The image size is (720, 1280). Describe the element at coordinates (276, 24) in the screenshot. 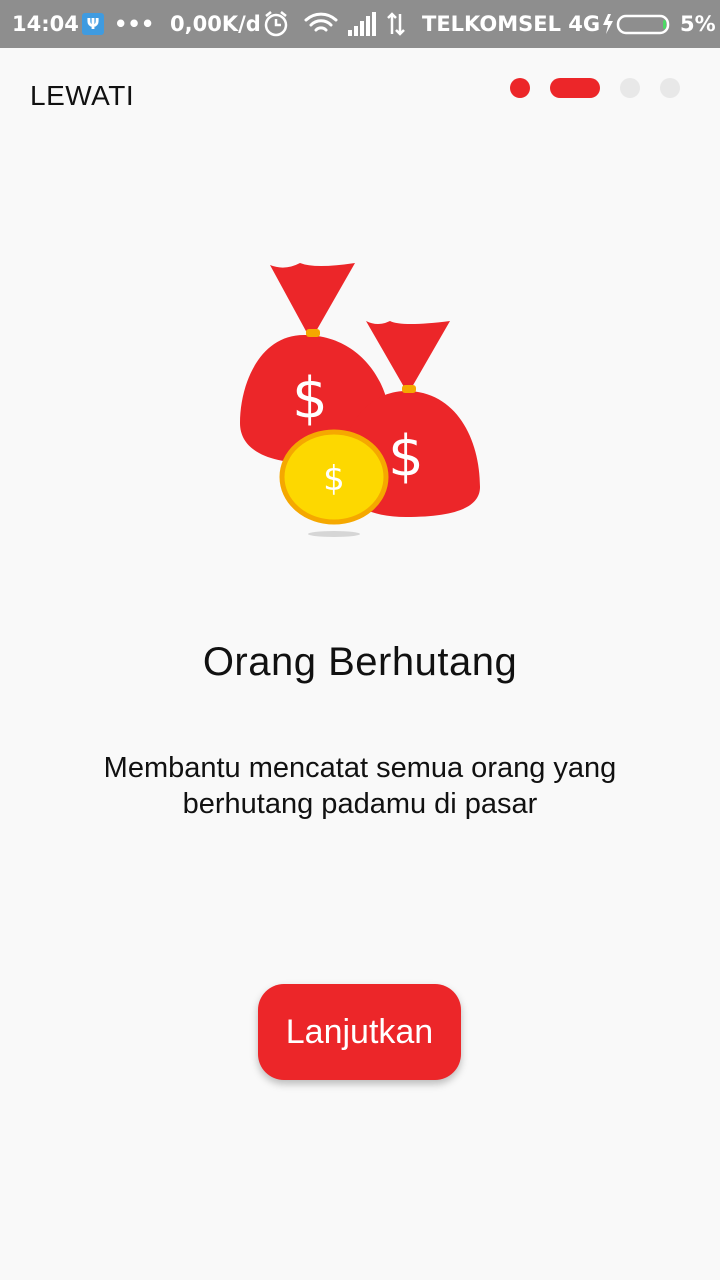

I see `alarm-icon` at that location.